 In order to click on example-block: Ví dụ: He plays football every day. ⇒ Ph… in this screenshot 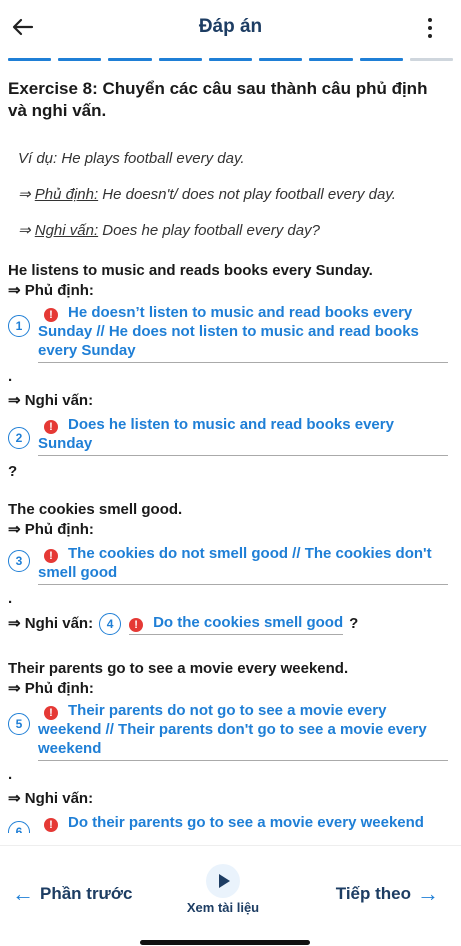, I will do `click(233, 194)`.